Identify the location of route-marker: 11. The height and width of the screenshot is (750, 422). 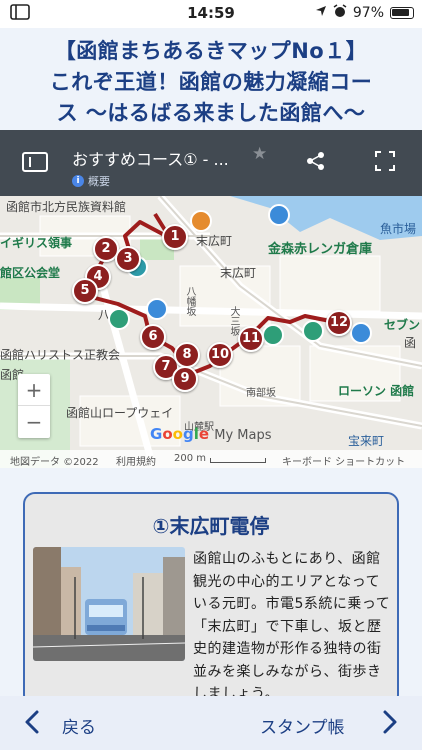
(251, 339).